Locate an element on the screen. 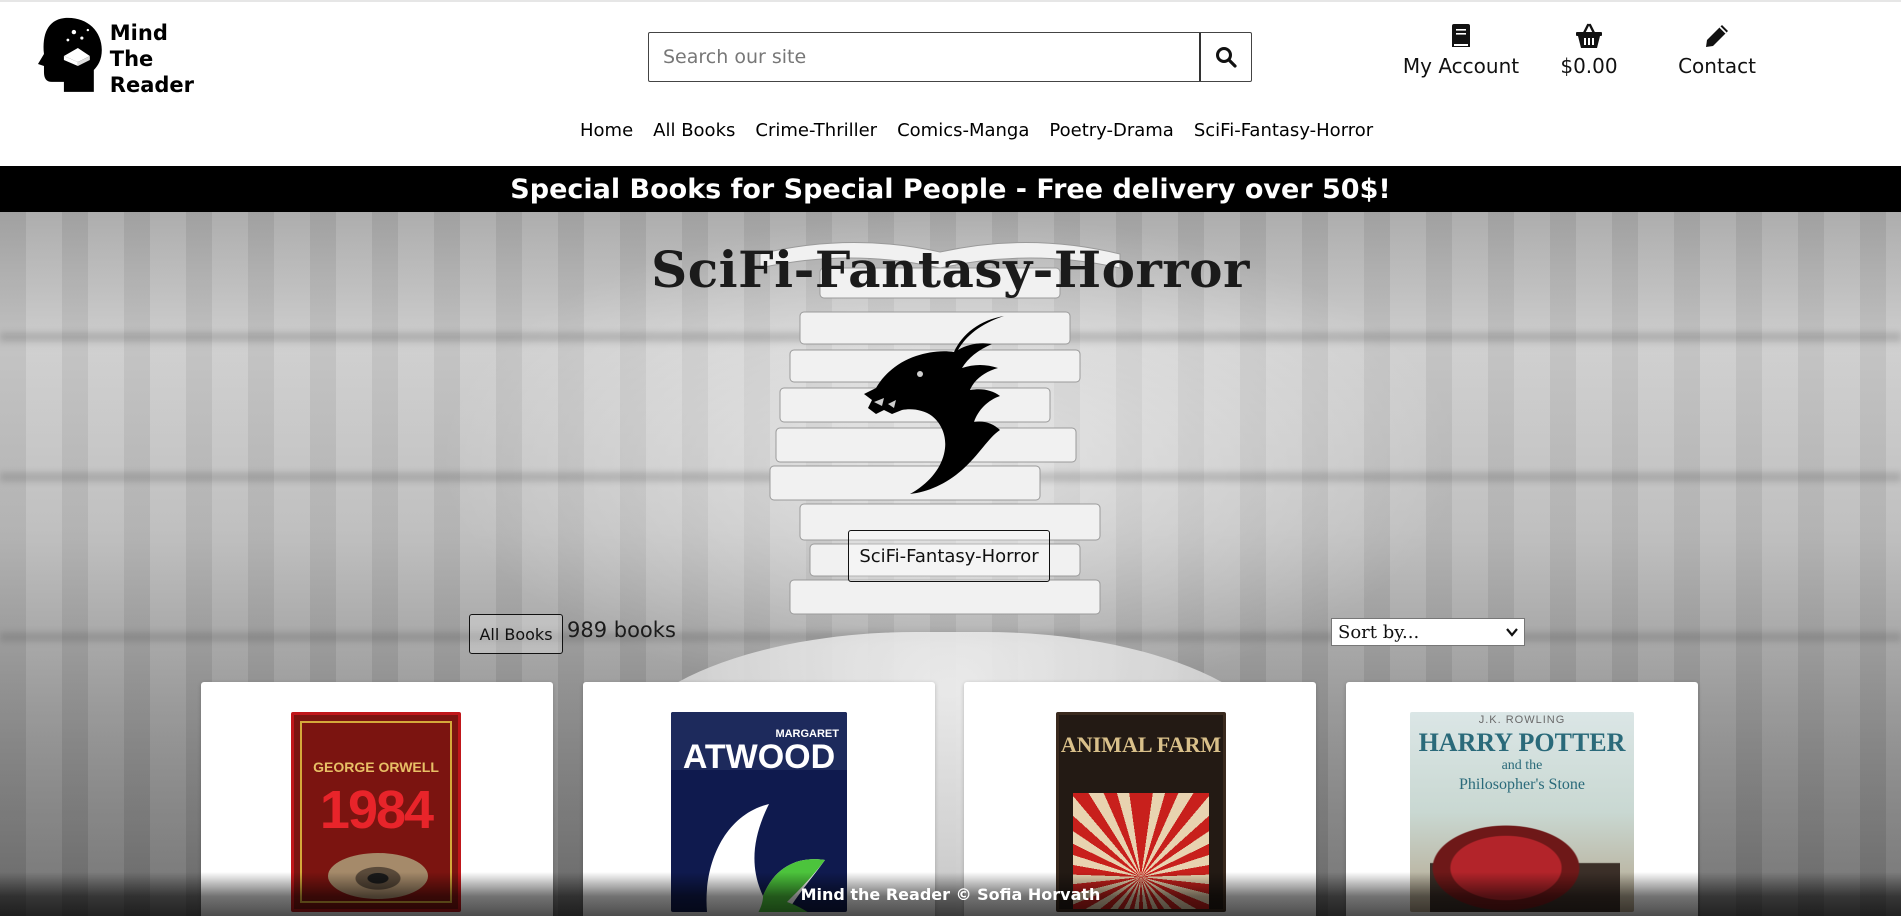 The height and width of the screenshot is (916, 1901). search-bar is located at coordinates (950, 57).